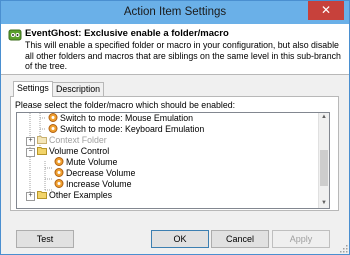 This screenshot has width=350, height=255. What do you see at coordinates (78, 89) in the screenshot?
I see `tab-description: Description` at bounding box center [78, 89].